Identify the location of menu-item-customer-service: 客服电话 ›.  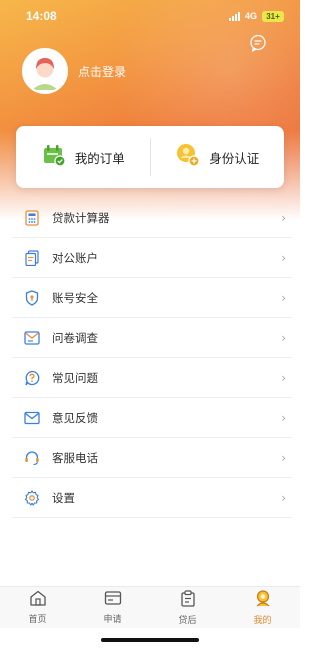
(152, 458).